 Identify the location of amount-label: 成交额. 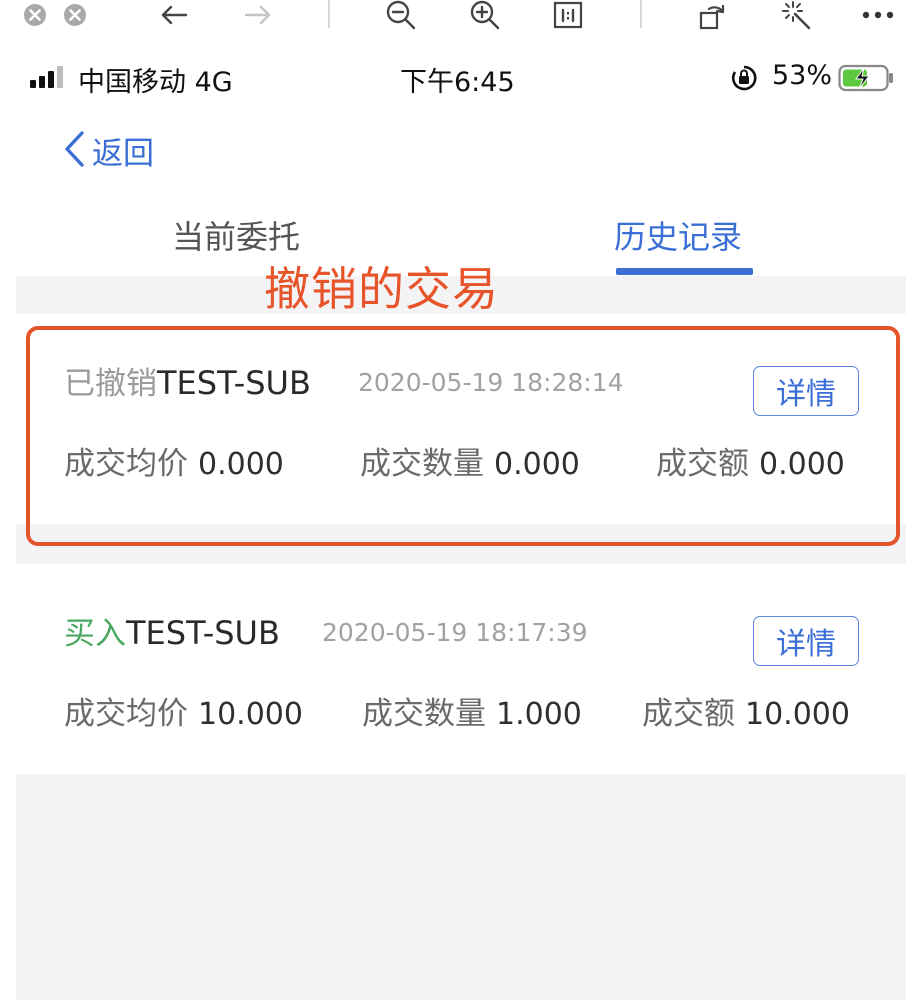
(688, 714).